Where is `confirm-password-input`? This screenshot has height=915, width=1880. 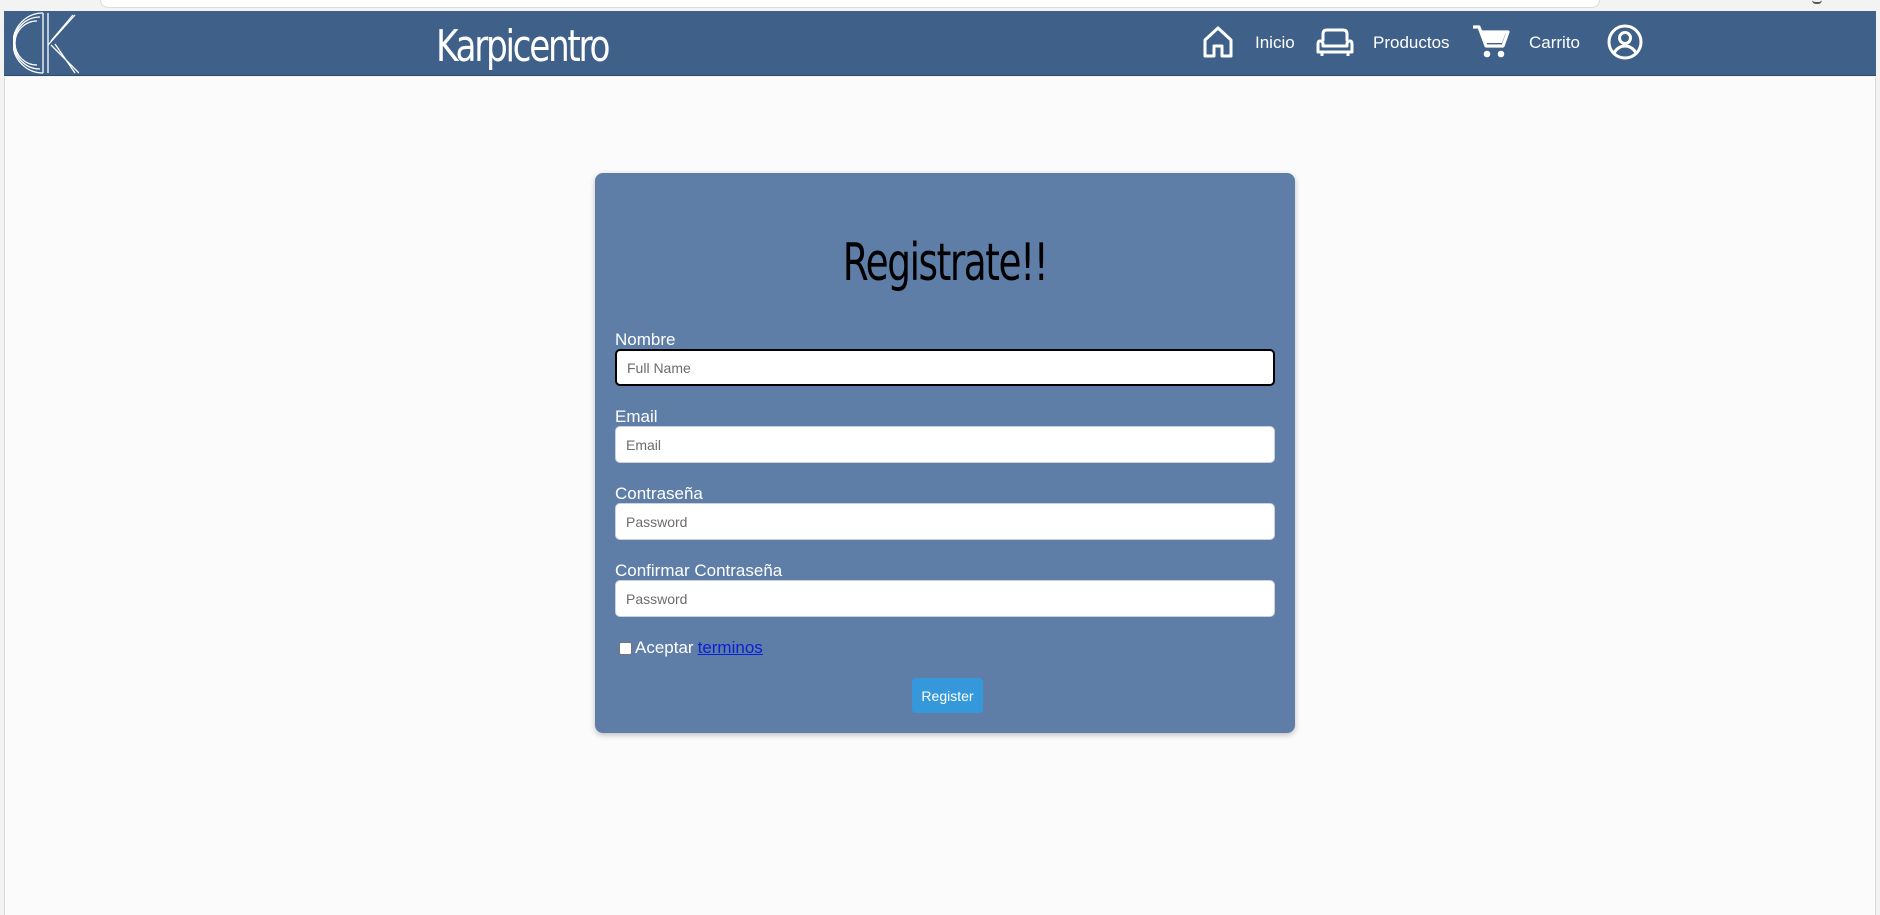
confirm-password-input is located at coordinates (945, 598).